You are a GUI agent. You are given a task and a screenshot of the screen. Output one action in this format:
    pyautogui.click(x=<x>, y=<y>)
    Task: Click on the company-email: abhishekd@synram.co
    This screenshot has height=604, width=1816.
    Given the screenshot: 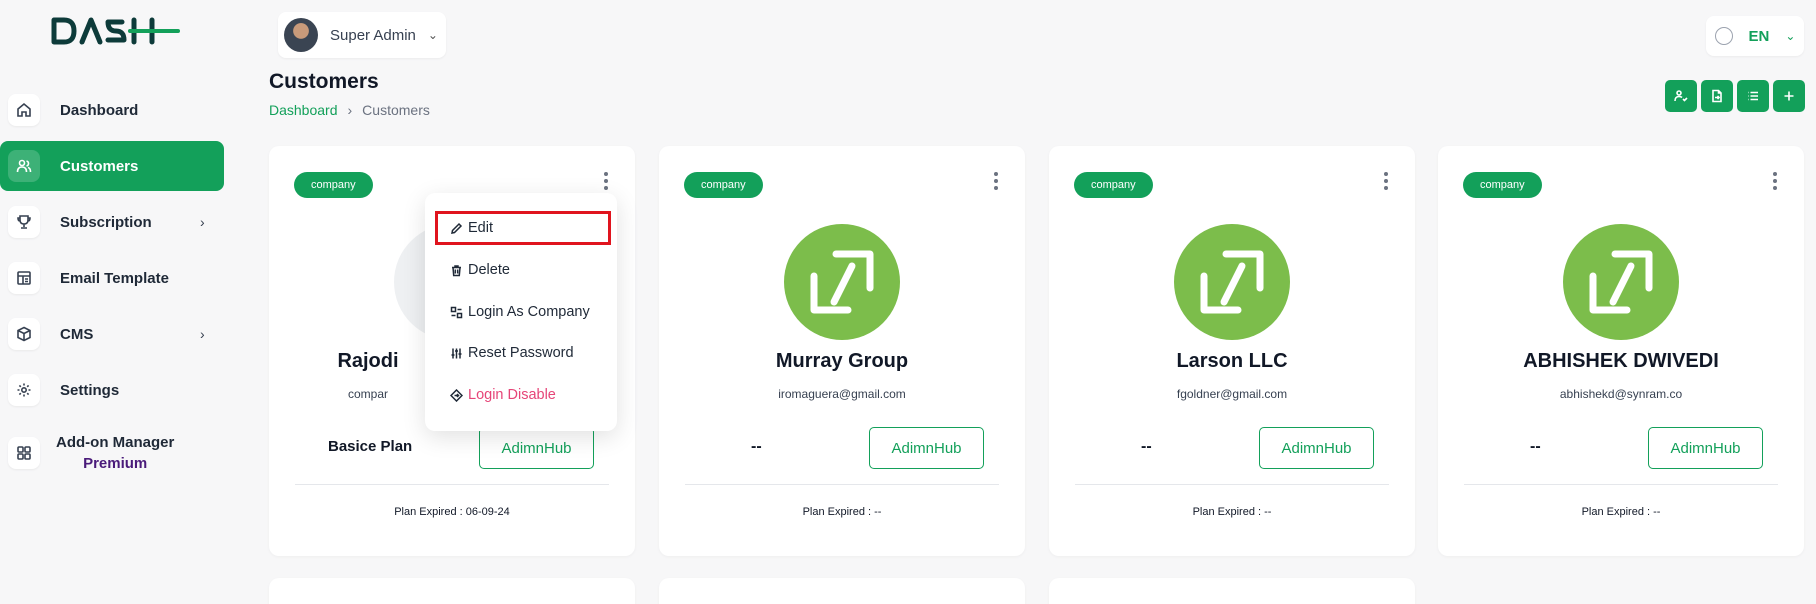 What is the action you would take?
    pyautogui.click(x=1621, y=394)
    